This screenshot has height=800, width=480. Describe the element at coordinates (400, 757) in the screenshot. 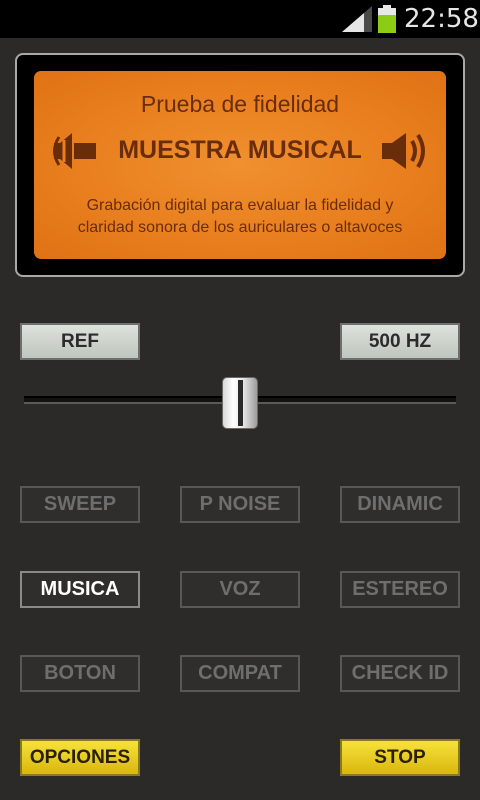

I see `stop-button: STOP` at that location.